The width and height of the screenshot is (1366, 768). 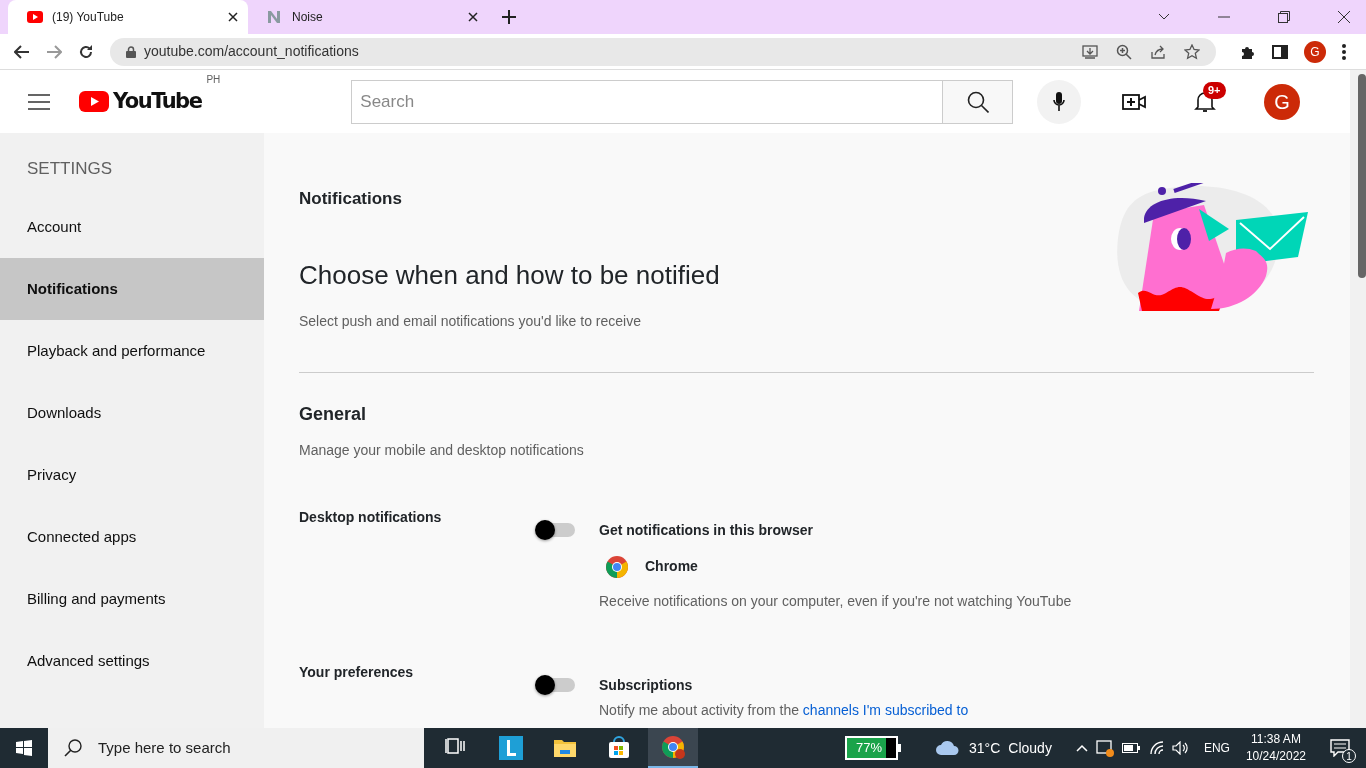 What do you see at coordinates (1192, 51) in the screenshot?
I see `star-icon` at bounding box center [1192, 51].